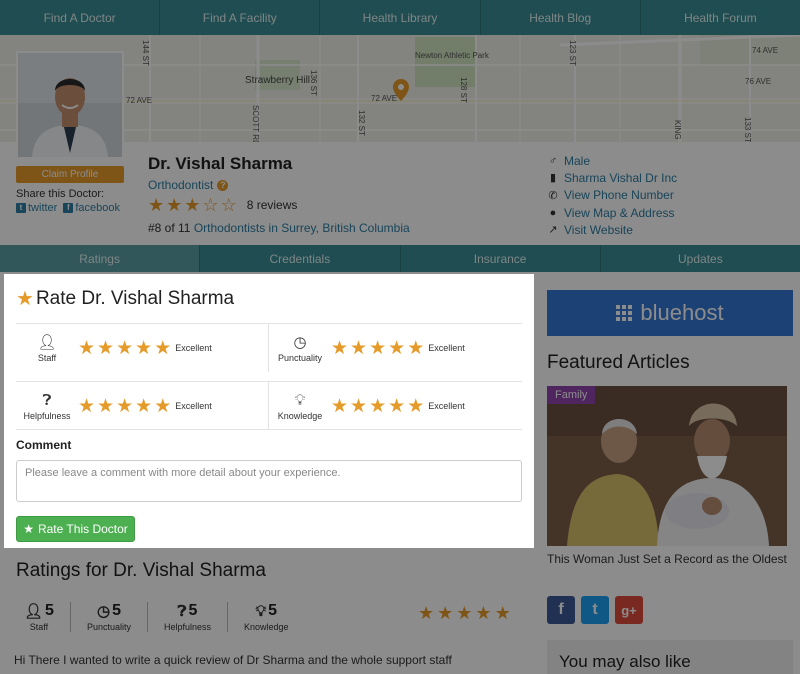  I want to click on rate-staff: 👤︎ Staff ★ ★ ★ ★ ★ Excellent, so click(142, 348).